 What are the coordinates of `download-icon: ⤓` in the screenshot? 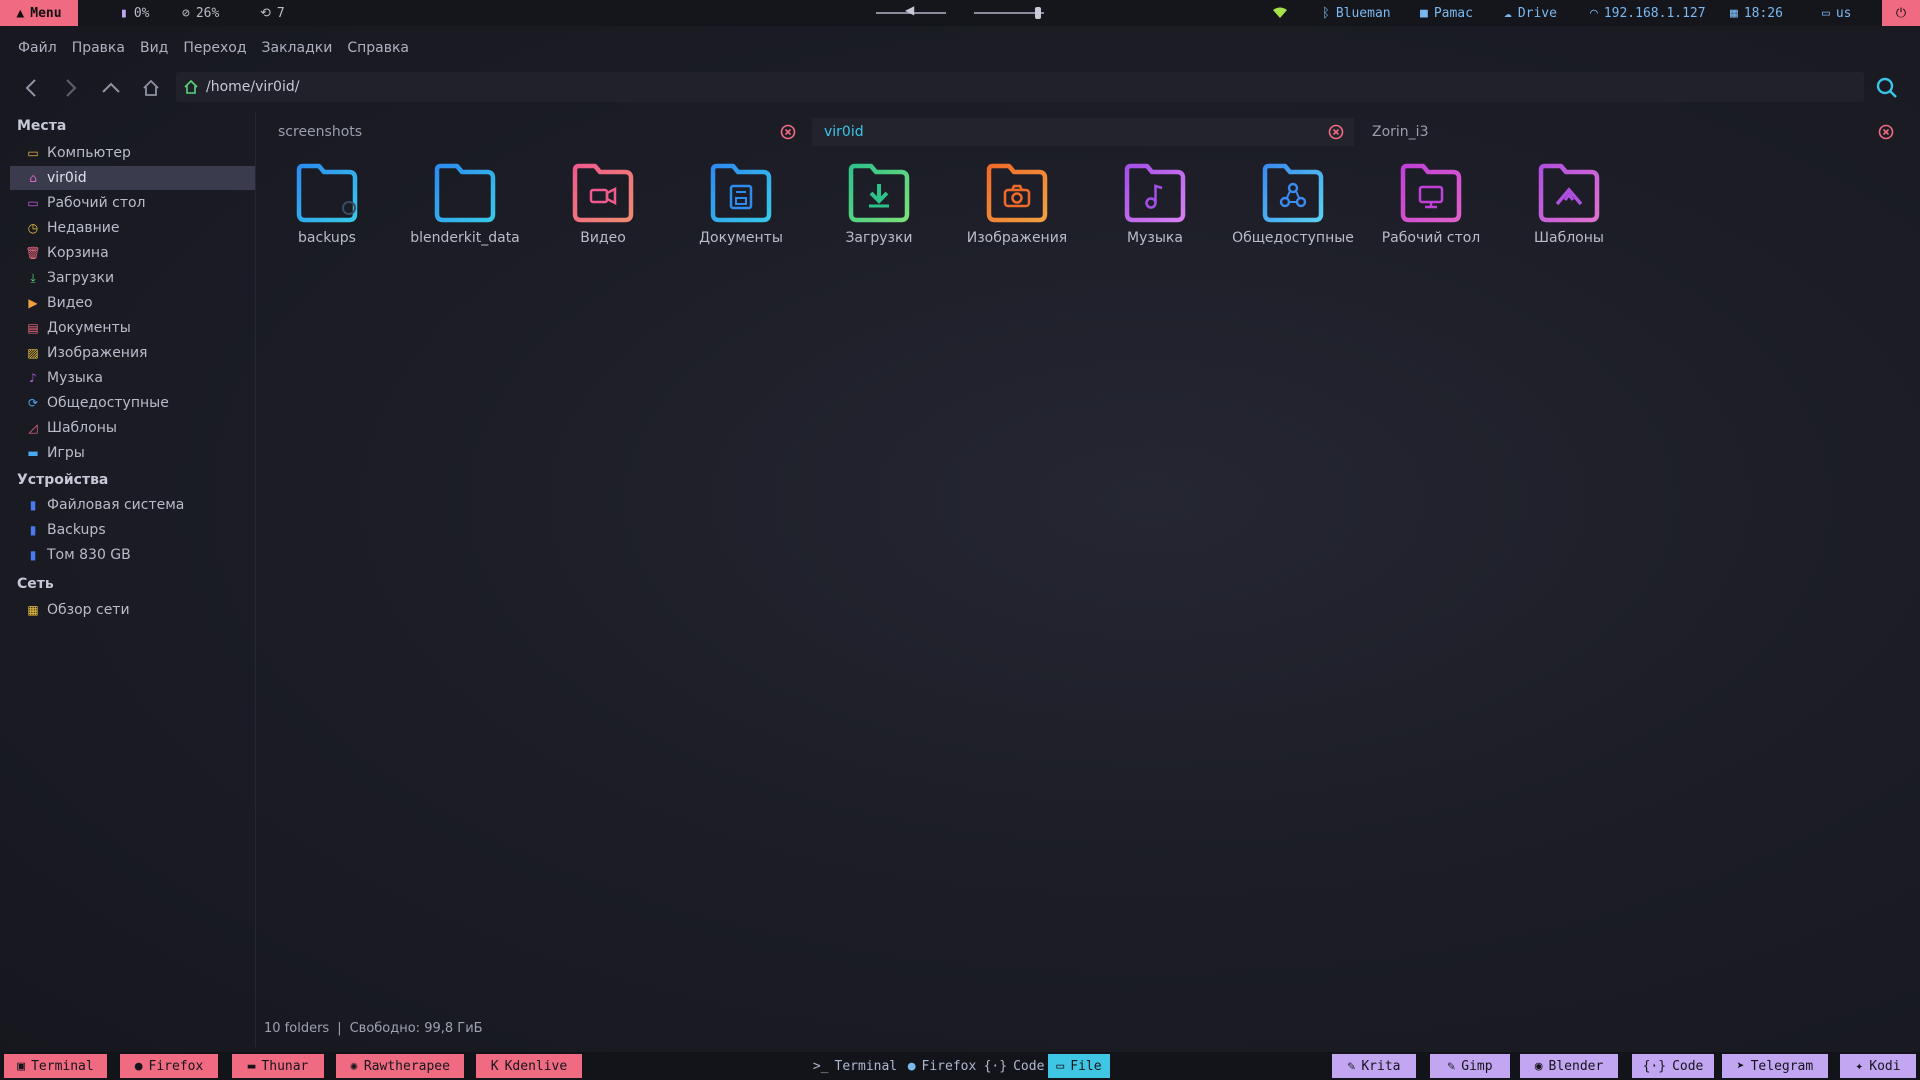 It's located at (33, 277).